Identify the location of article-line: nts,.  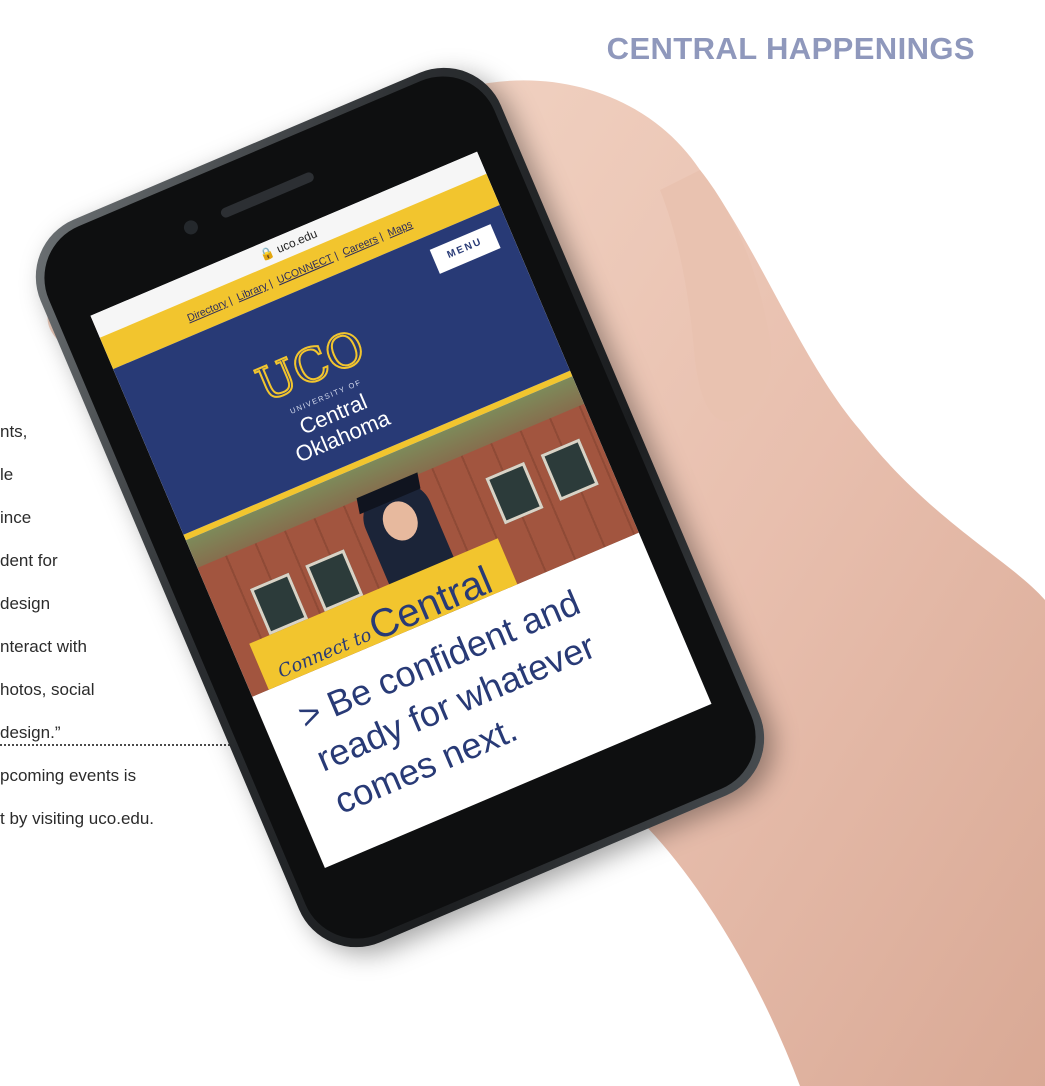
(14, 431).